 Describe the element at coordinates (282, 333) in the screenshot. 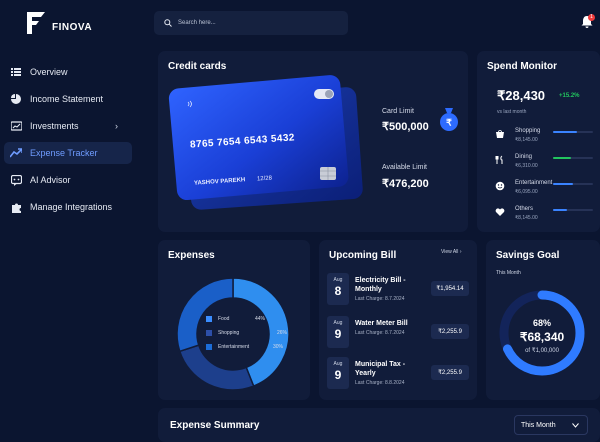

I see `percent-label-shopping: 26%` at that location.